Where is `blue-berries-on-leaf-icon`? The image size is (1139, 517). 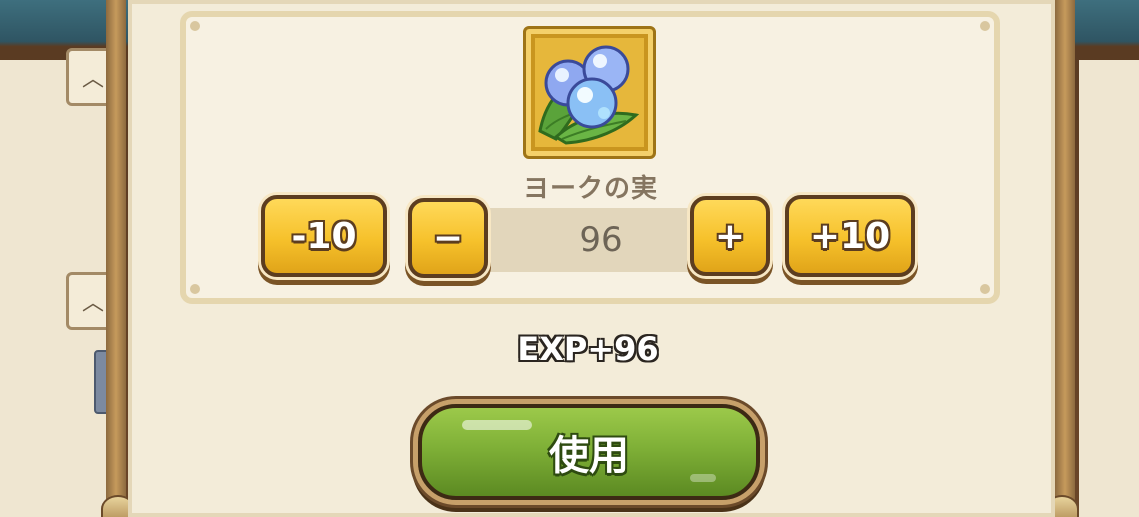
blue-berries-on-leaf-icon is located at coordinates (589, 95).